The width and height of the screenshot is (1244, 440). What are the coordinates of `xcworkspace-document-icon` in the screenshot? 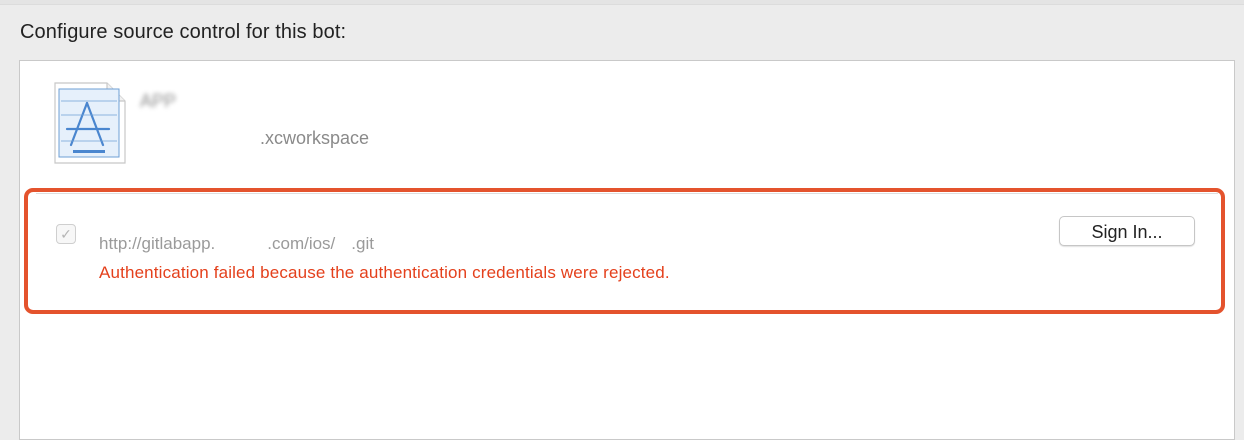 It's located at (90, 123).